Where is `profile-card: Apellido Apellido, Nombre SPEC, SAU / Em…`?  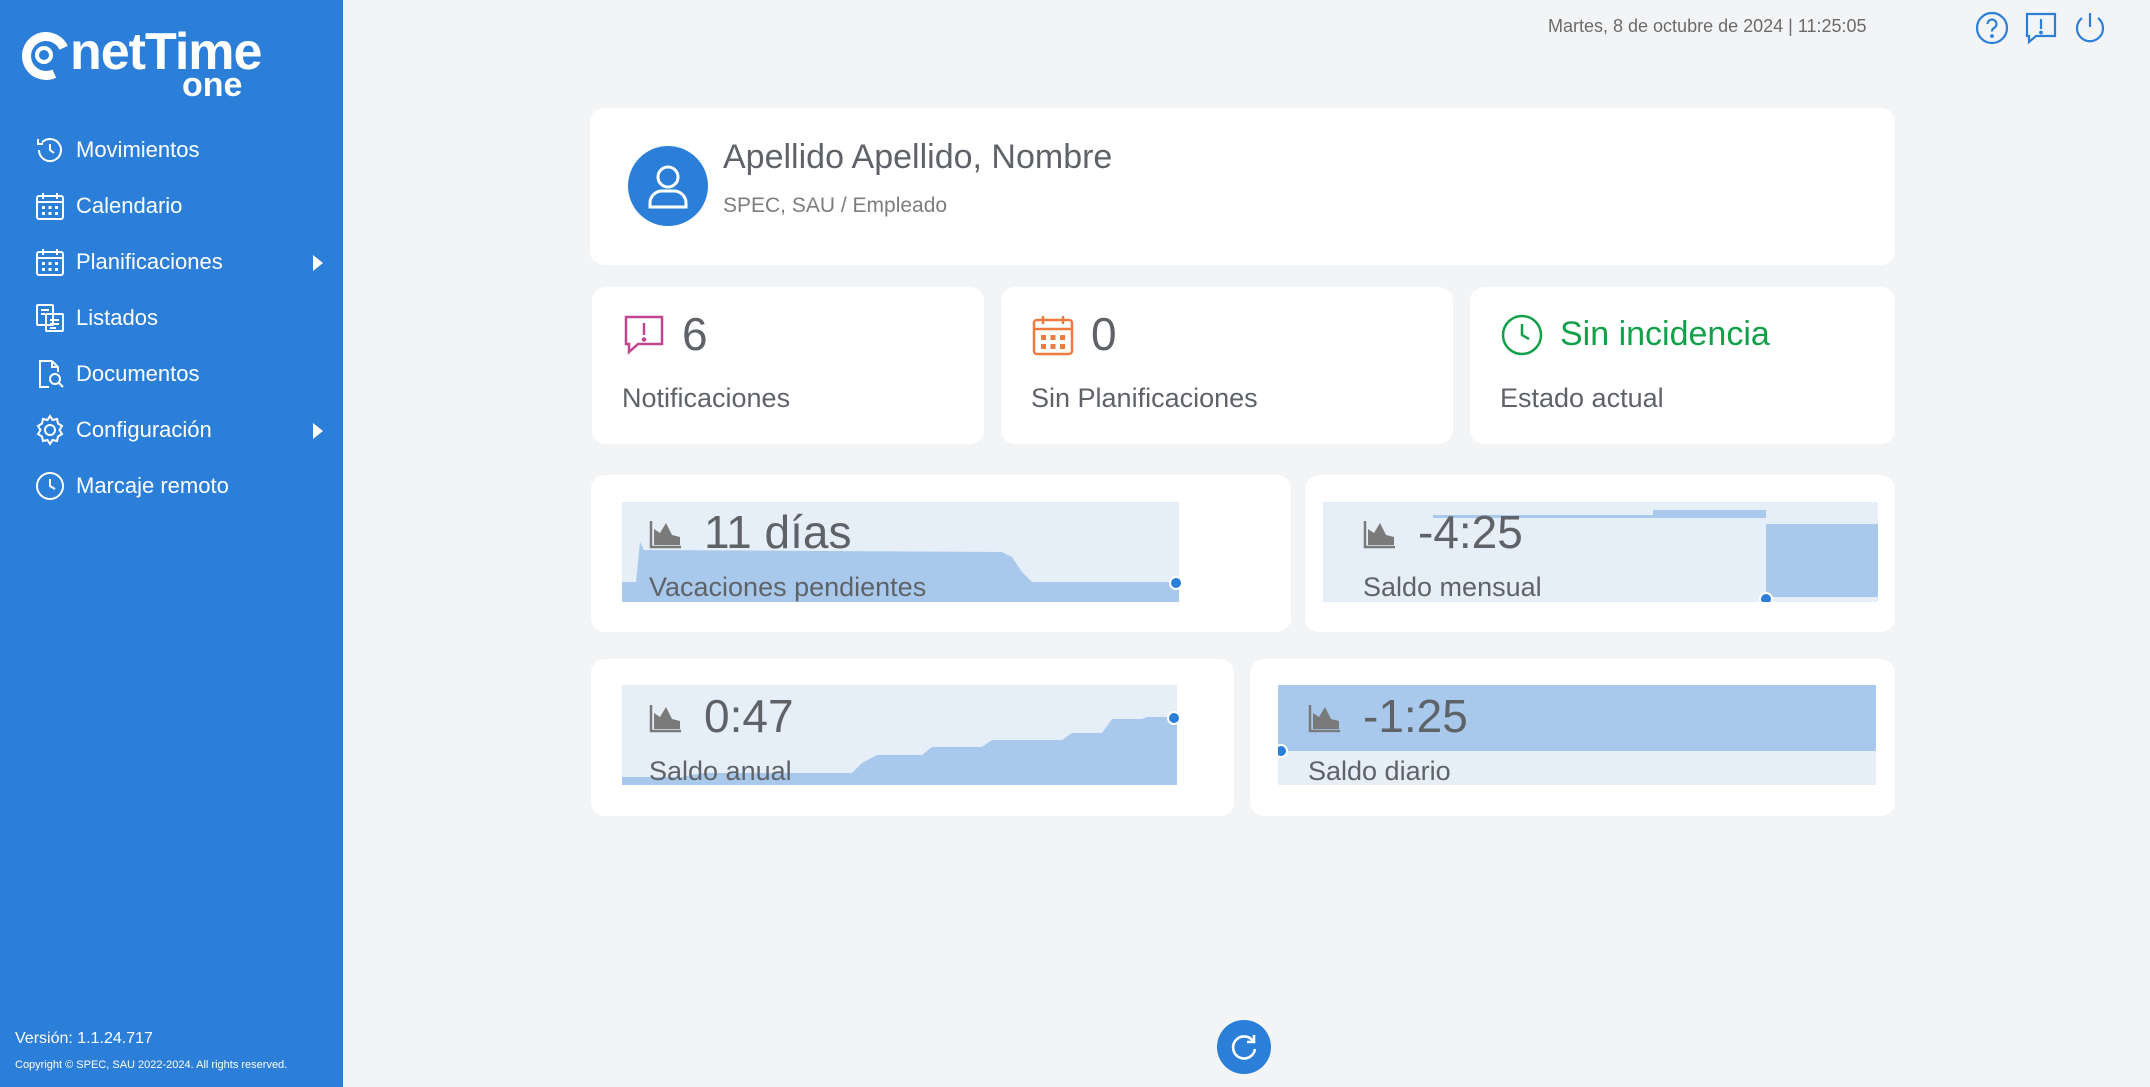
profile-card: Apellido Apellido, Nombre SPEC, SAU / Em… is located at coordinates (1242, 186).